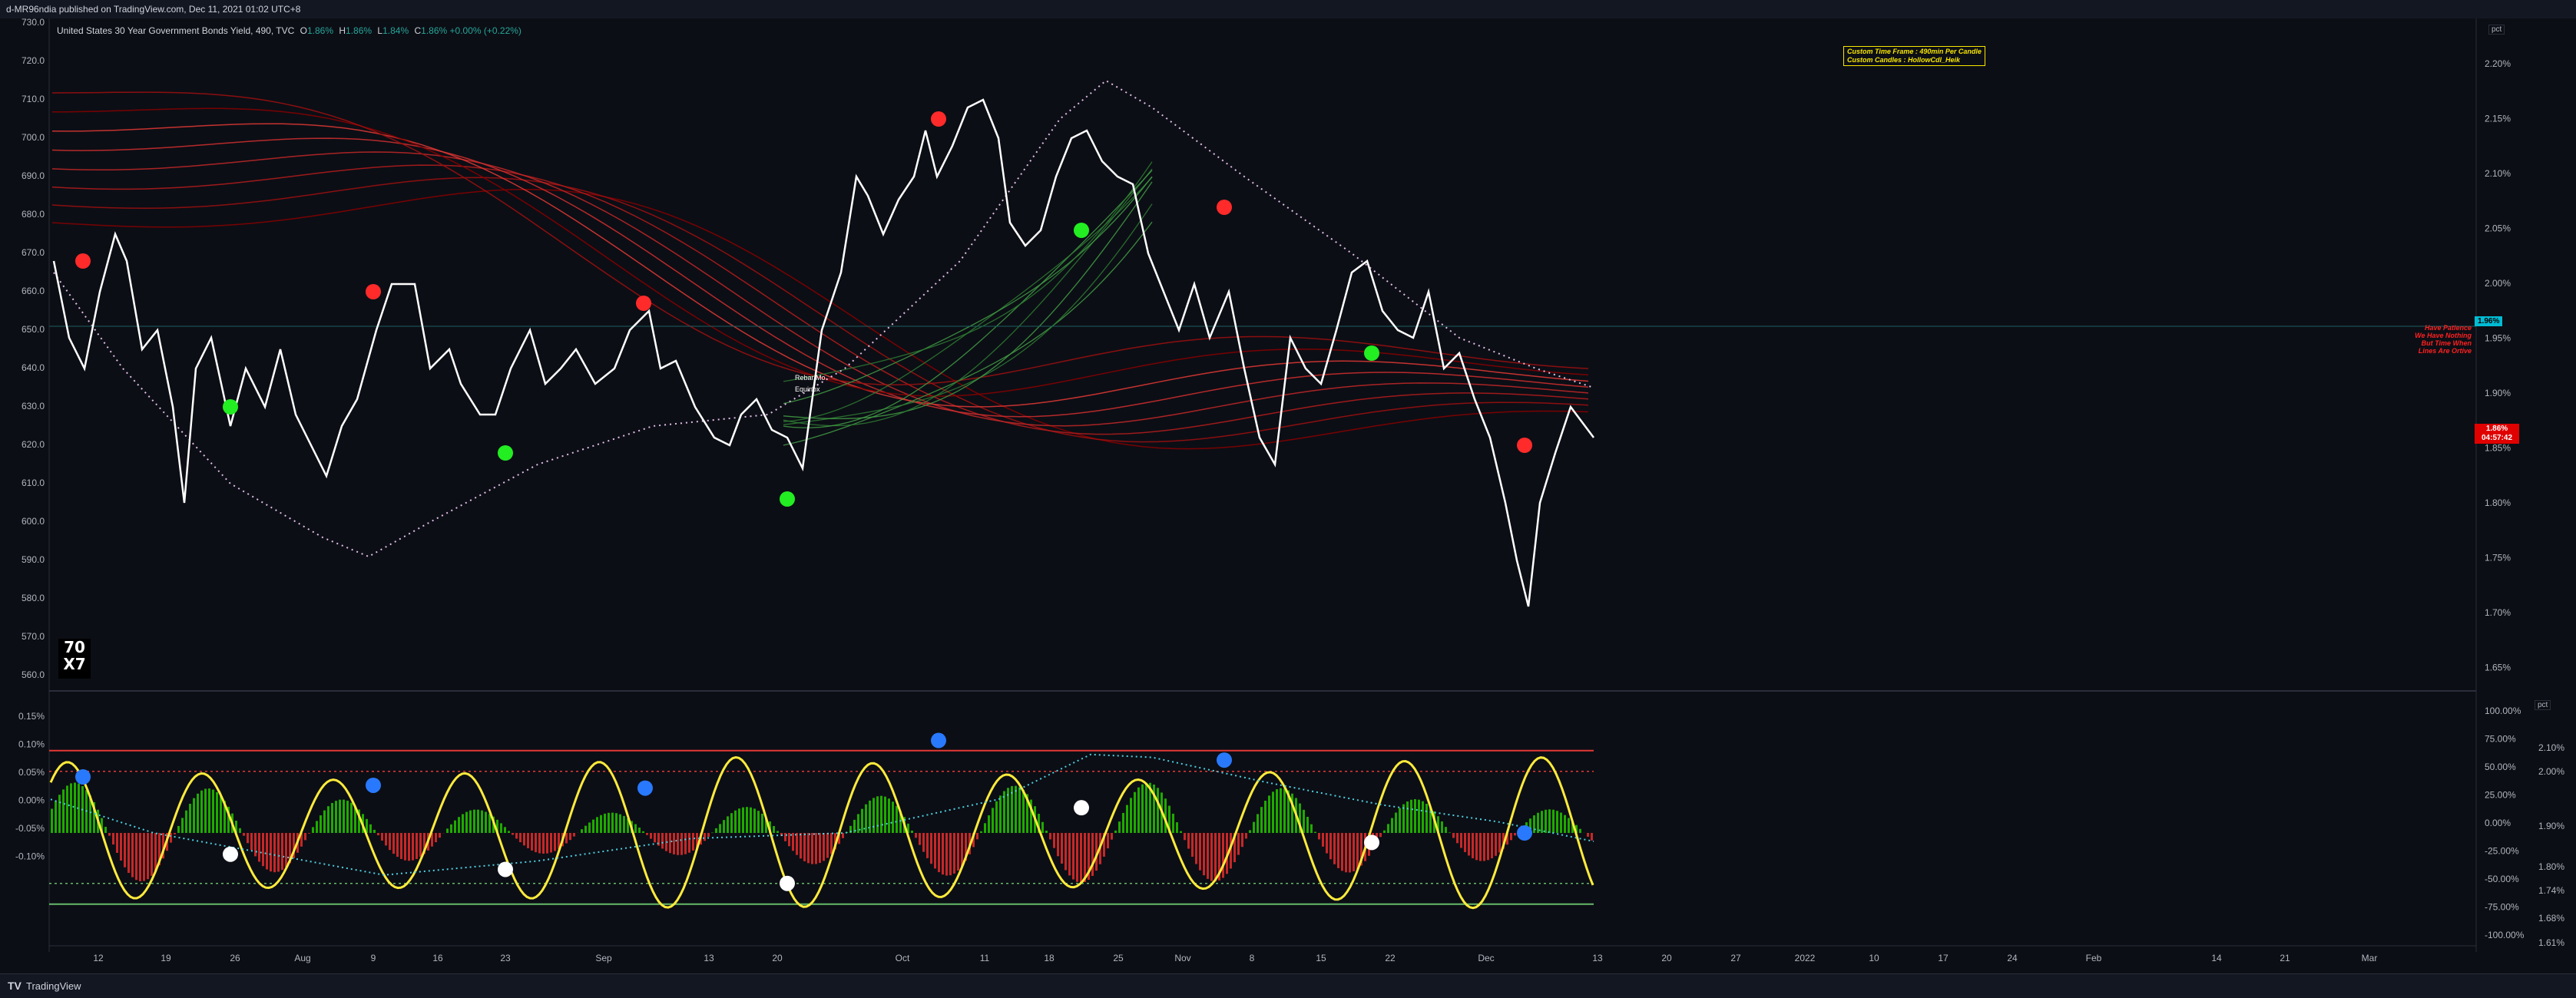 Image resolution: width=2576 pixels, height=998 pixels. What do you see at coordinates (1118, 958) in the screenshot?
I see `time-tick: 25` at bounding box center [1118, 958].